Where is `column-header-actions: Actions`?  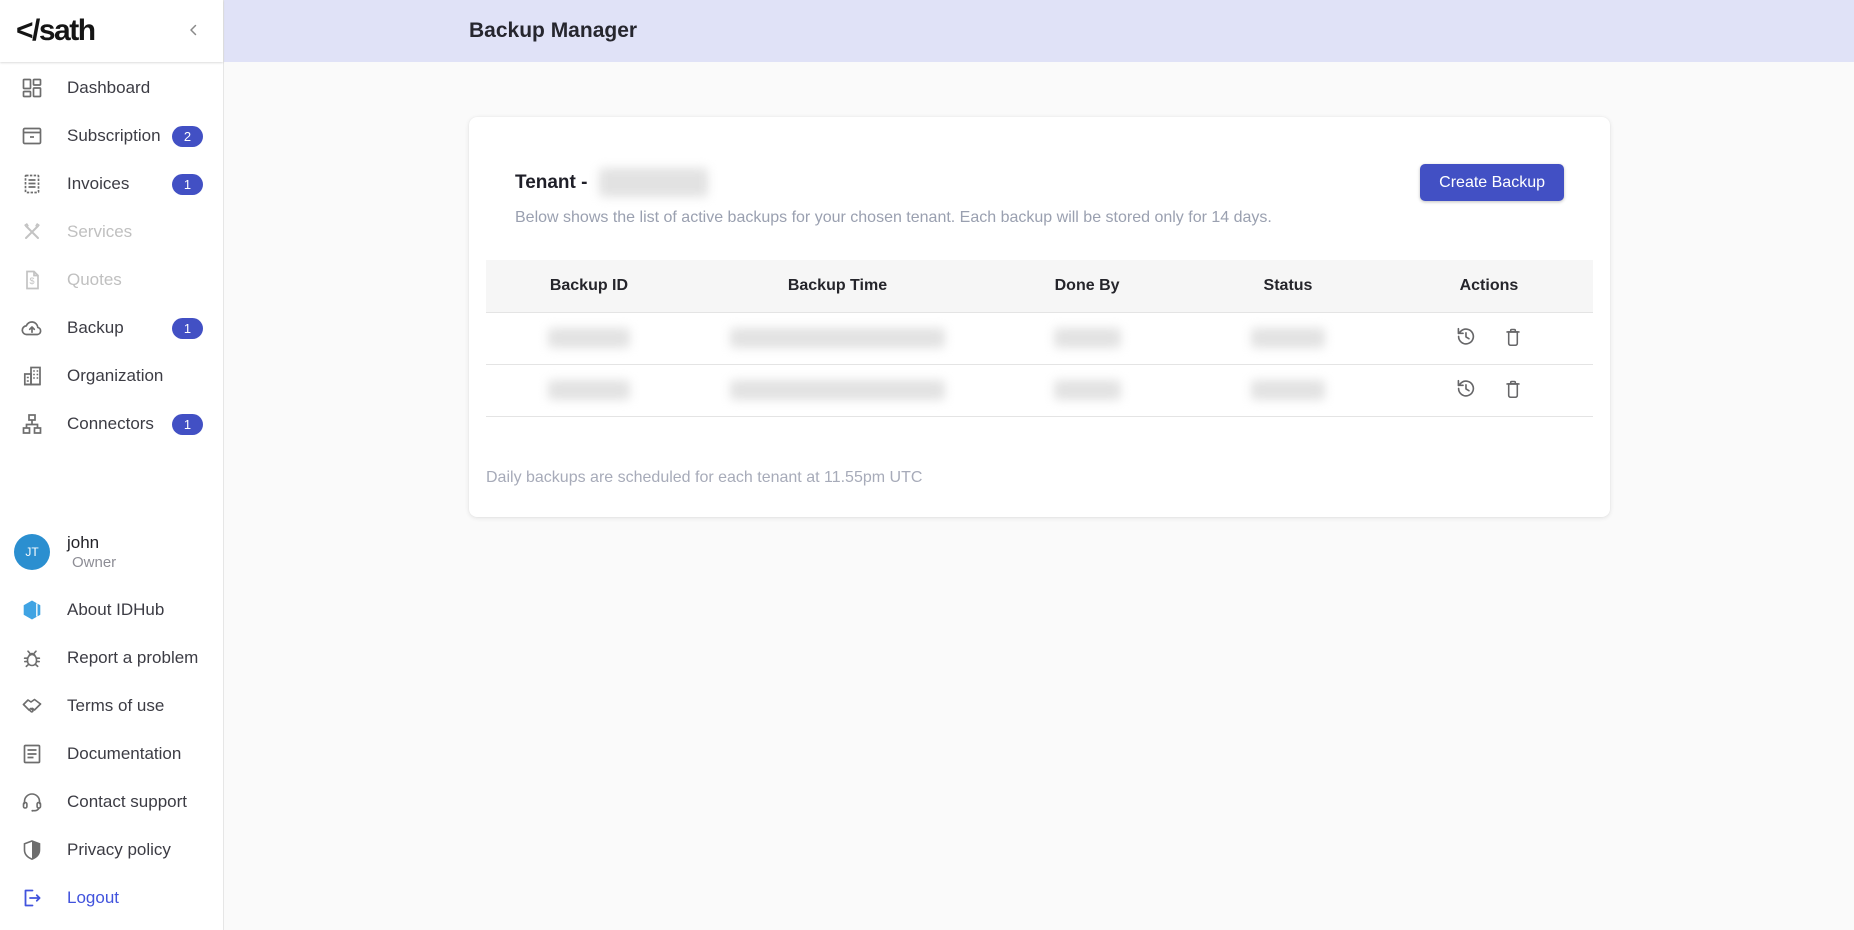
column-header-actions: Actions is located at coordinates (1488, 286).